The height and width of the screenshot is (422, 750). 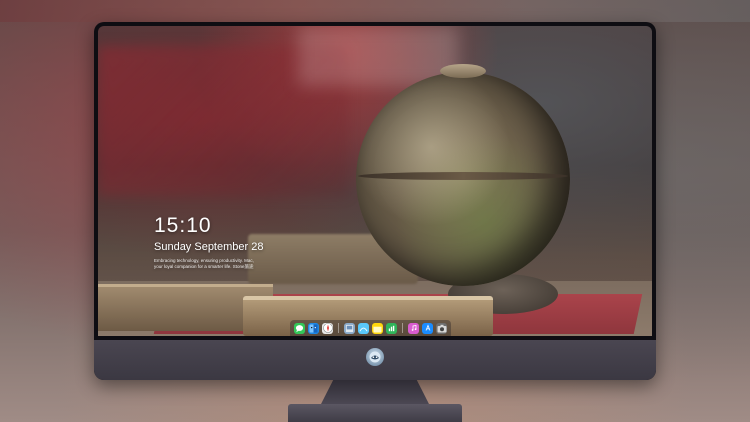 I want to click on messages-icon, so click(x=299, y=328).